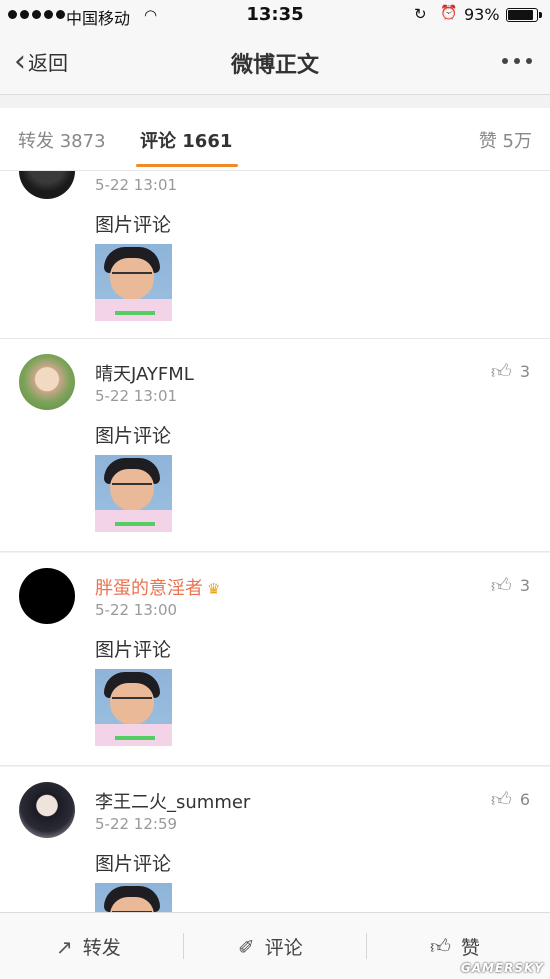 This screenshot has width=550, height=979. What do you see at coordinates (420, 14) in the screenshot?
I see `rotation-lock-icon: ↻` at bounding box center [420, 14].